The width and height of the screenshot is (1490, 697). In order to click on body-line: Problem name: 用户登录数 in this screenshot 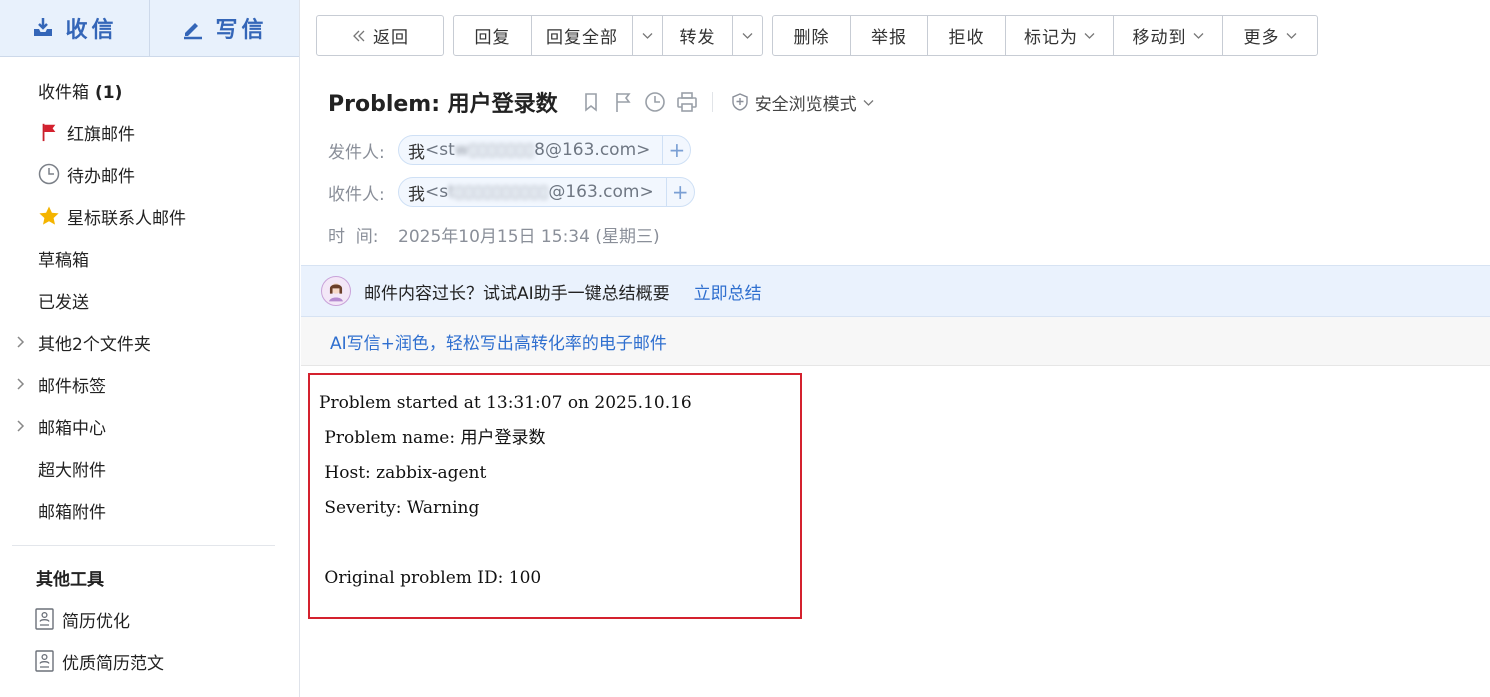, I will do `click(432, 438)`.